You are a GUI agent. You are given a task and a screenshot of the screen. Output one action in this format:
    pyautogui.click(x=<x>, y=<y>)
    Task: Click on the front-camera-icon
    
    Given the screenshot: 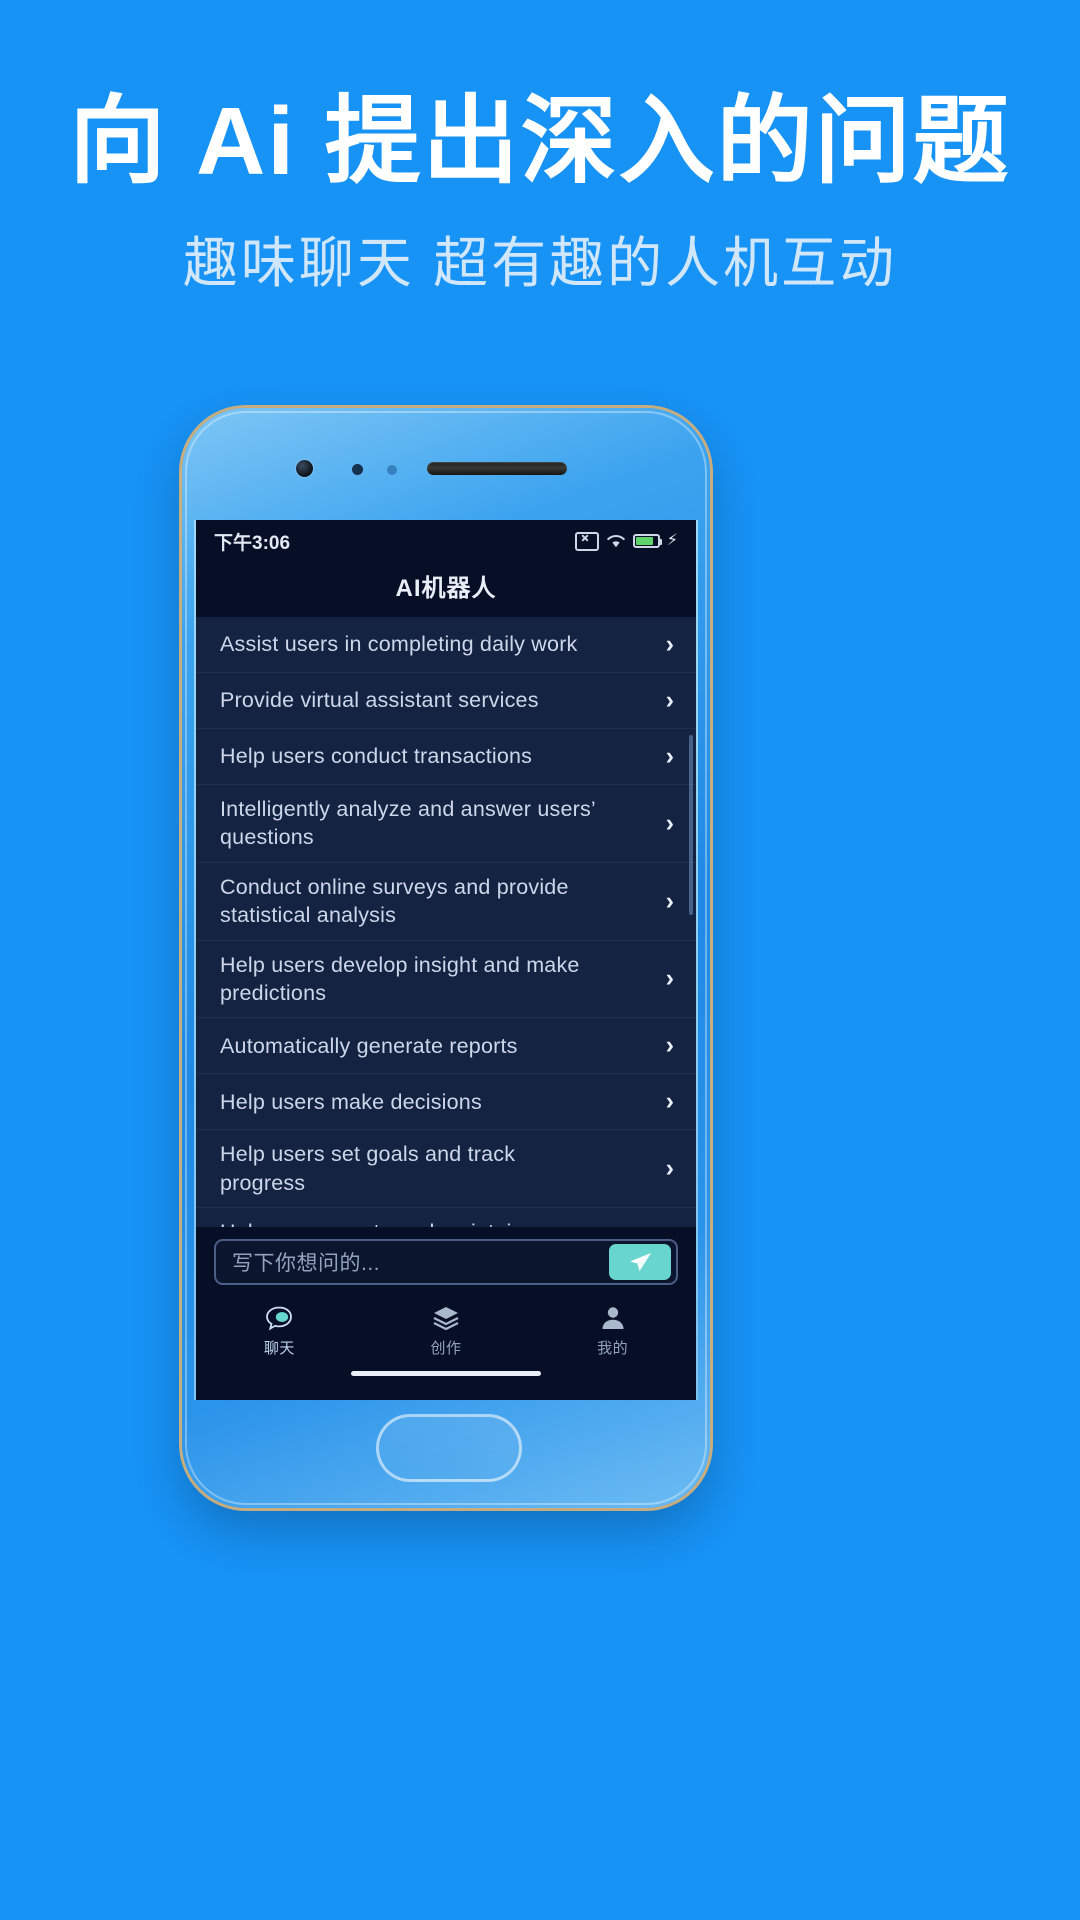 What is the action you would take?
    pyautogui.click(x=304, y=468)
    